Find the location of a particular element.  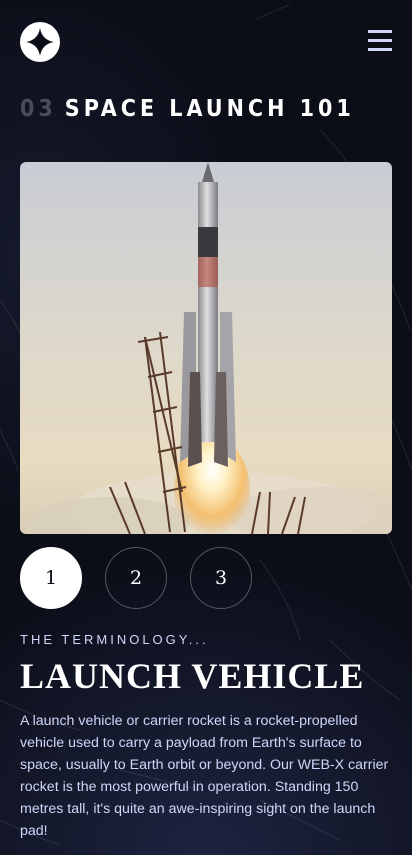

page-heading-number: 03 is located at coordinates (38, 109).